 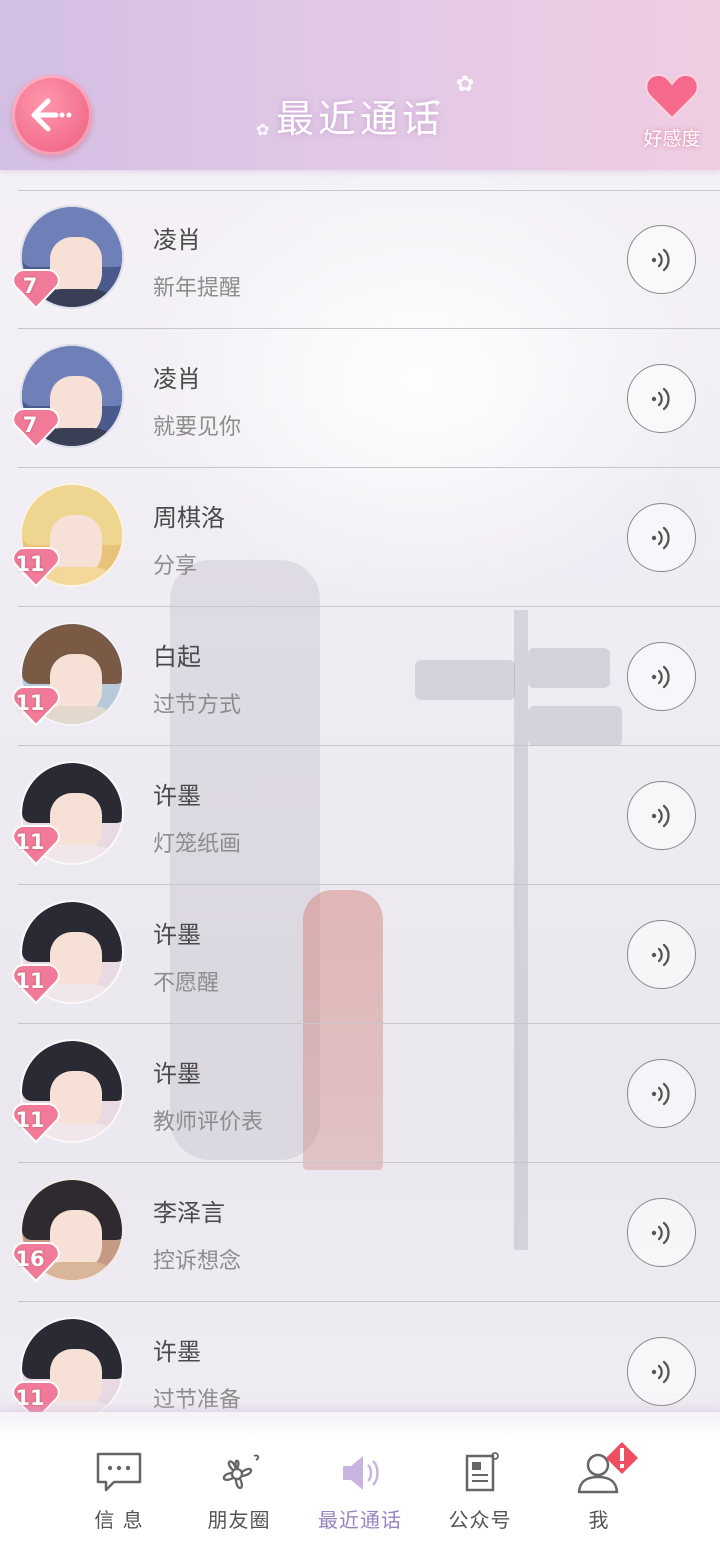 I want to click on speaker-icon, so click(x=361, y=1473).